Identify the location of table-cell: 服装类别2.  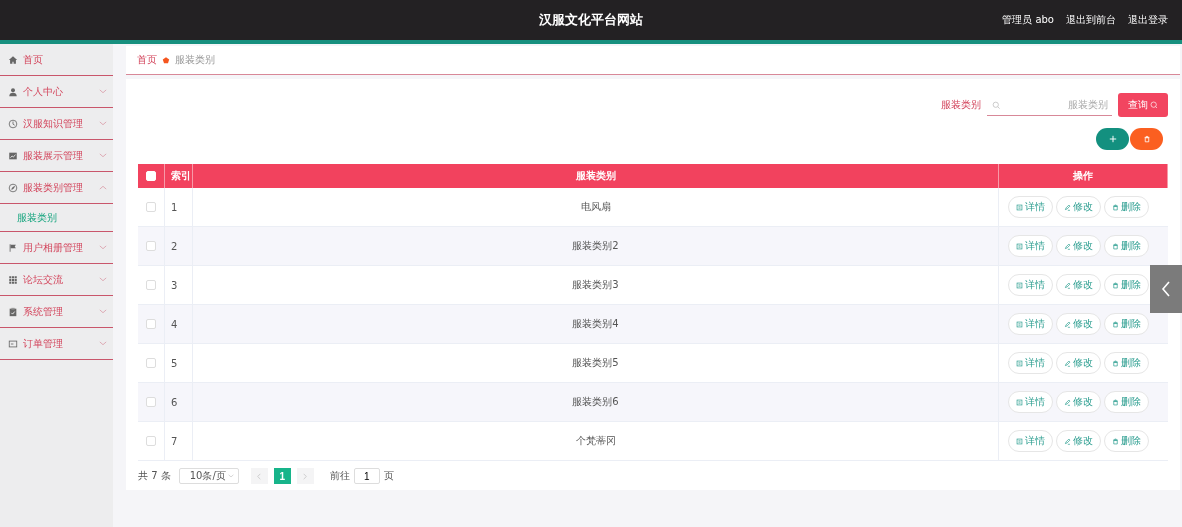
(595, 246).